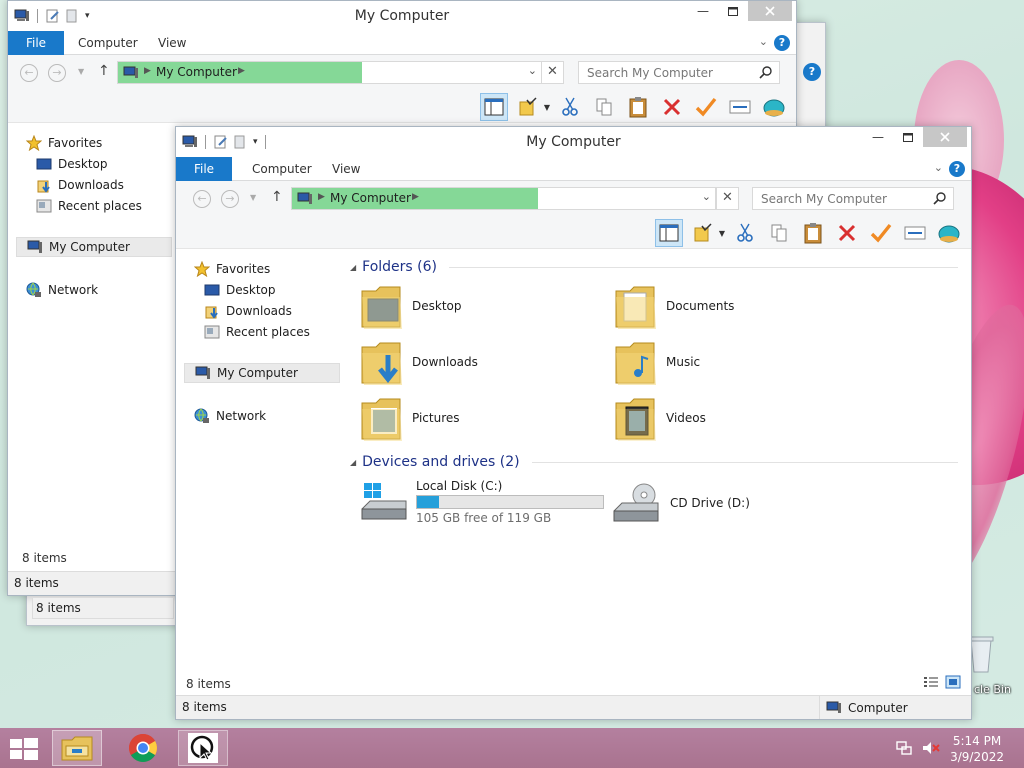  I want to click on folder-downloads: Downloads, so click(419, 362).